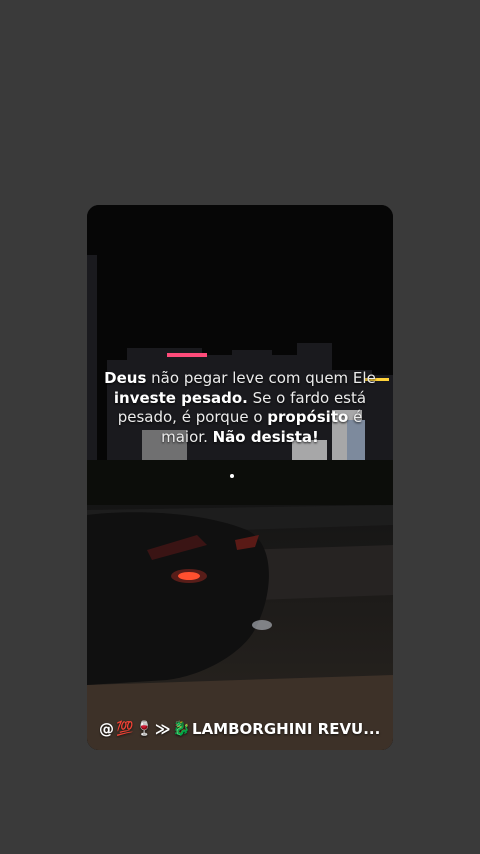 The image size is (480, 854). I want to click on neon-sign, so click(187, 355).